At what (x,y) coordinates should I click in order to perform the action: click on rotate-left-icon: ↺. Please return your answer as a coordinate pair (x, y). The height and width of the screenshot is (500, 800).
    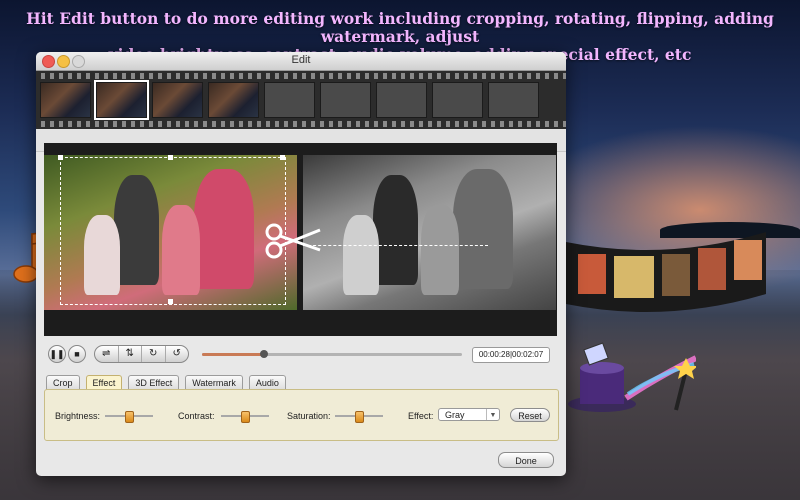
    Looking at the image, I should click on (177, 354).